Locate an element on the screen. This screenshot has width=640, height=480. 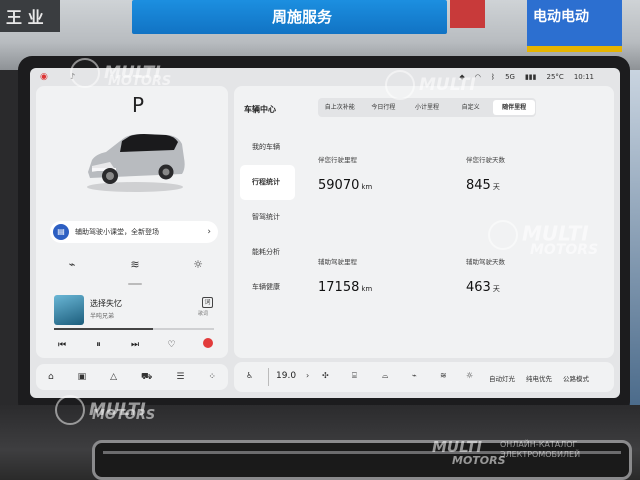
tab-subtotal: 小计里程 is located at coordinates (427, 107).